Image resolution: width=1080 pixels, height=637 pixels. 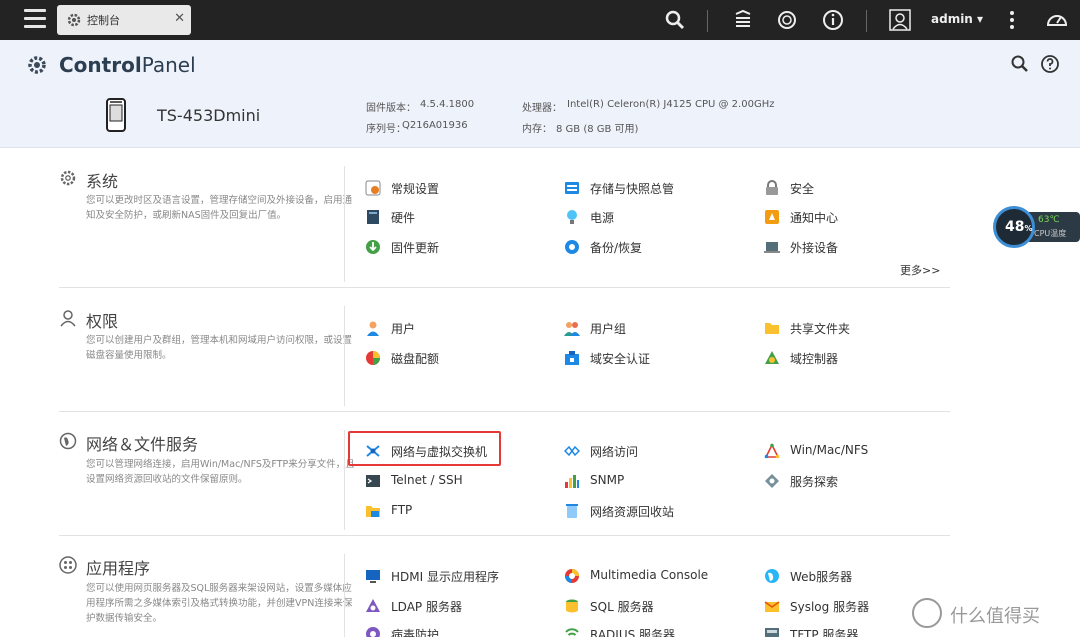 What do you see at coordinates (435, 125) in the screenshot?
I see `serial-value: Q216A01936` at bounding box center [435, 125].